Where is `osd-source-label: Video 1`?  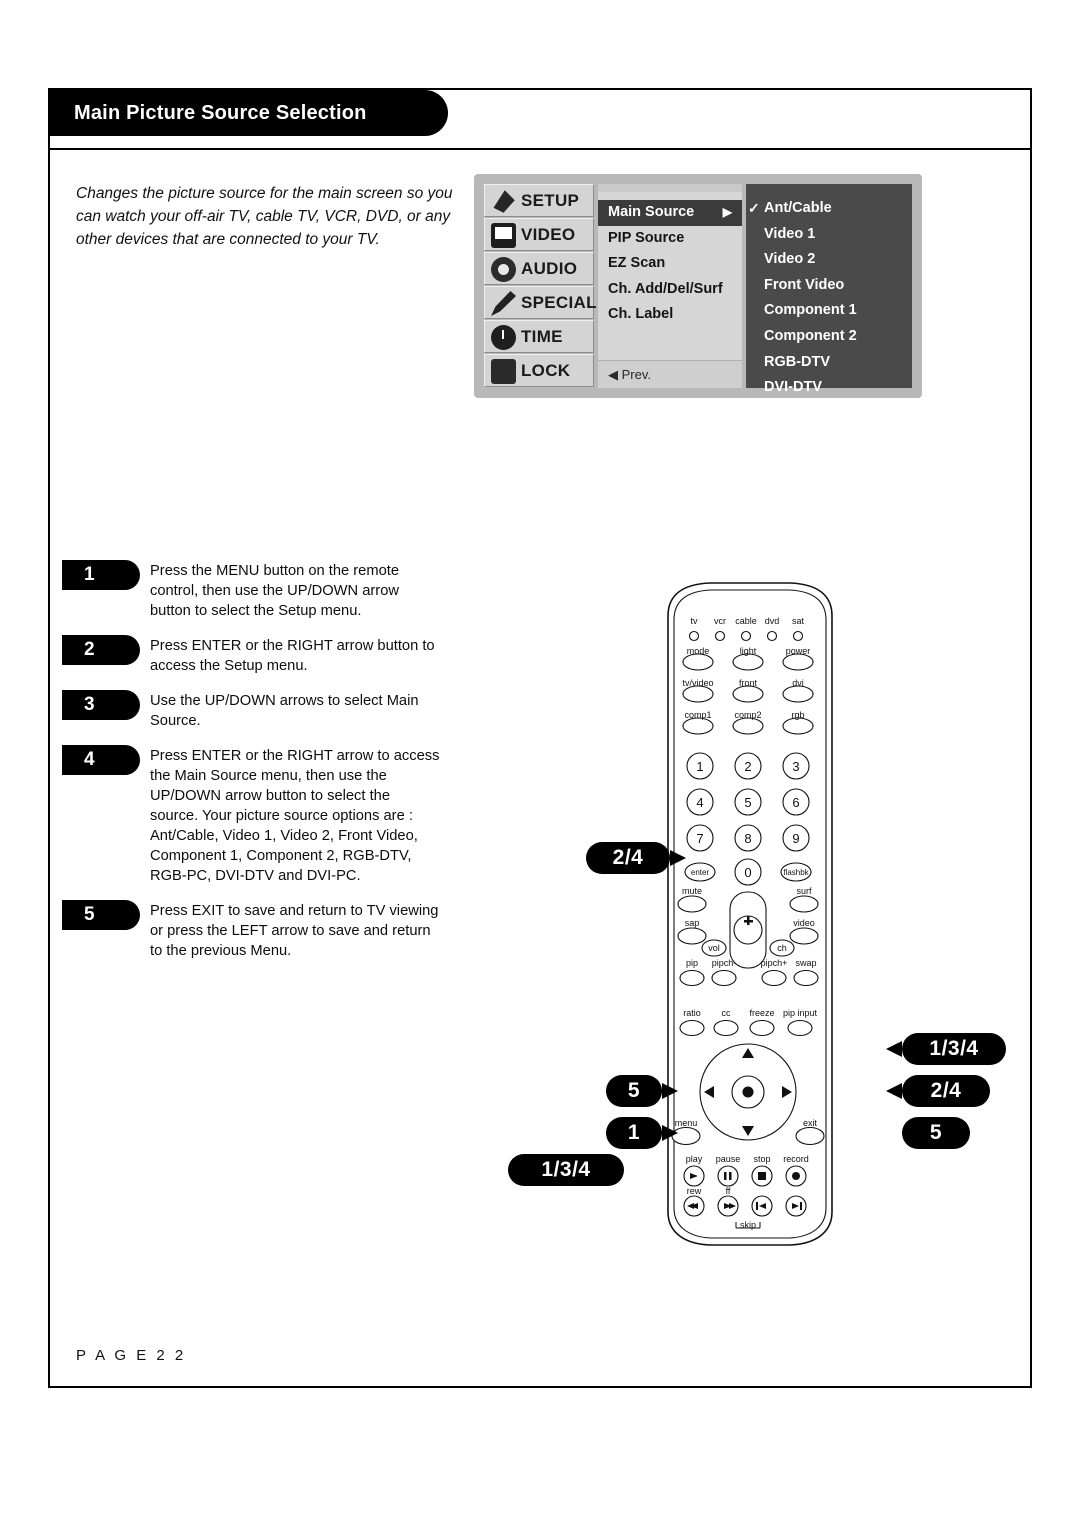 osd-source-label: Video 1 is located at coordinates (790, 233).